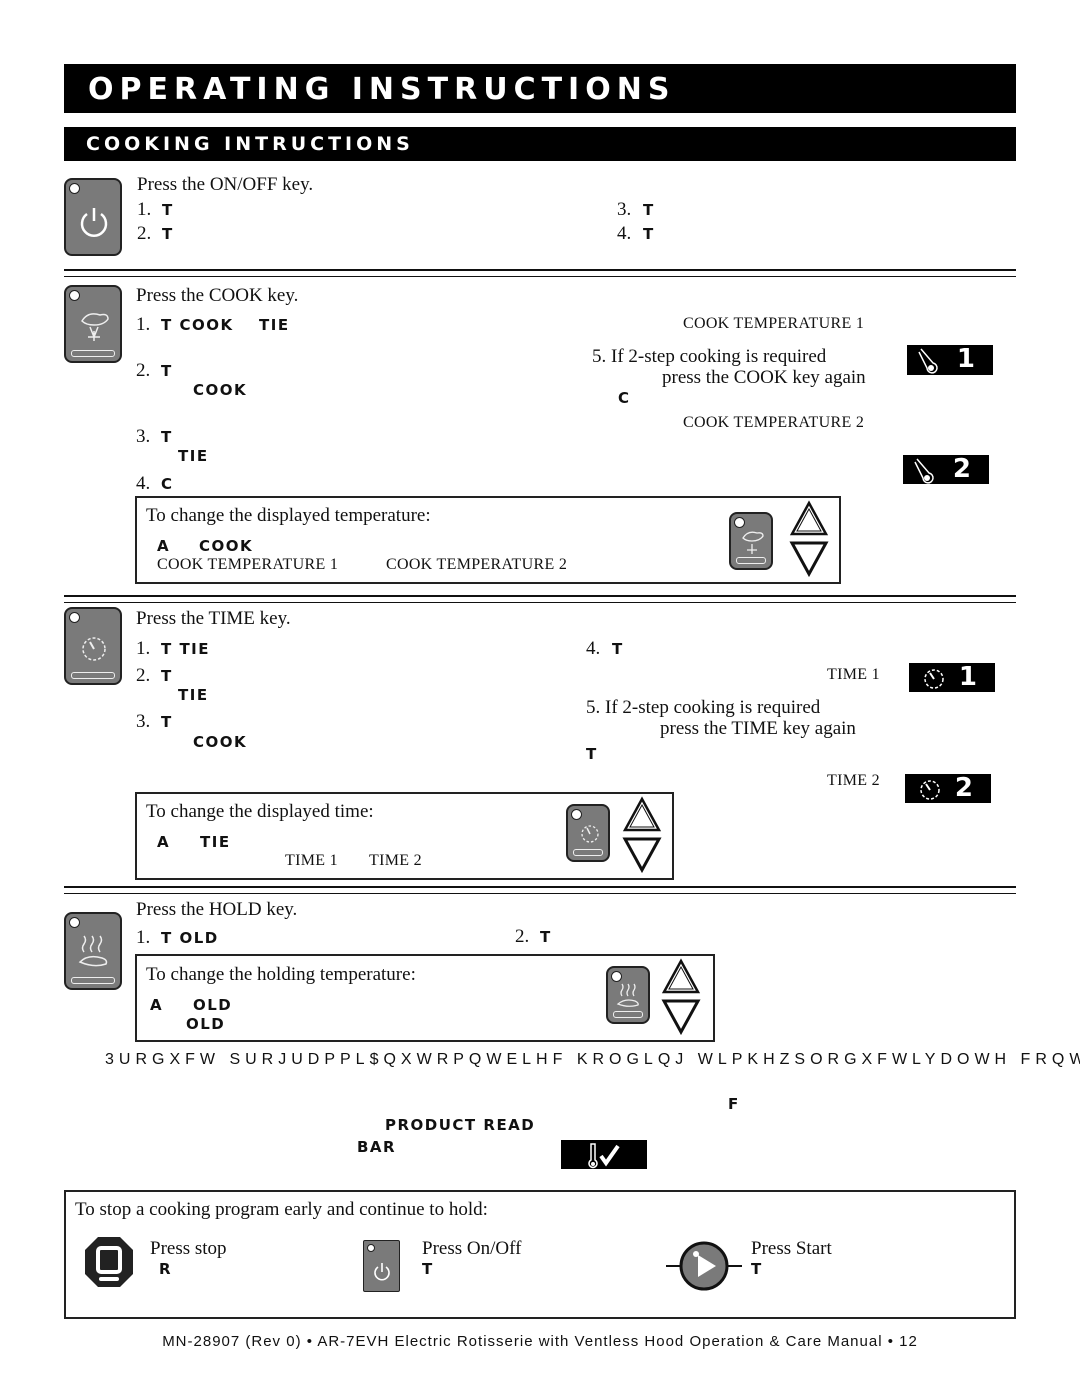 Image resolution: width=1080 pixels, height=1397 pixels. Describe the element at coordinates (248, 564) in the screenshot. I see `box-text: COOK TEMPERATURE 1` at that location.